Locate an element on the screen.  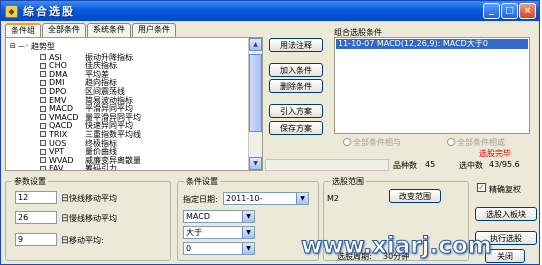
tree-item-code: FAV is located at coordinates (56, 167).